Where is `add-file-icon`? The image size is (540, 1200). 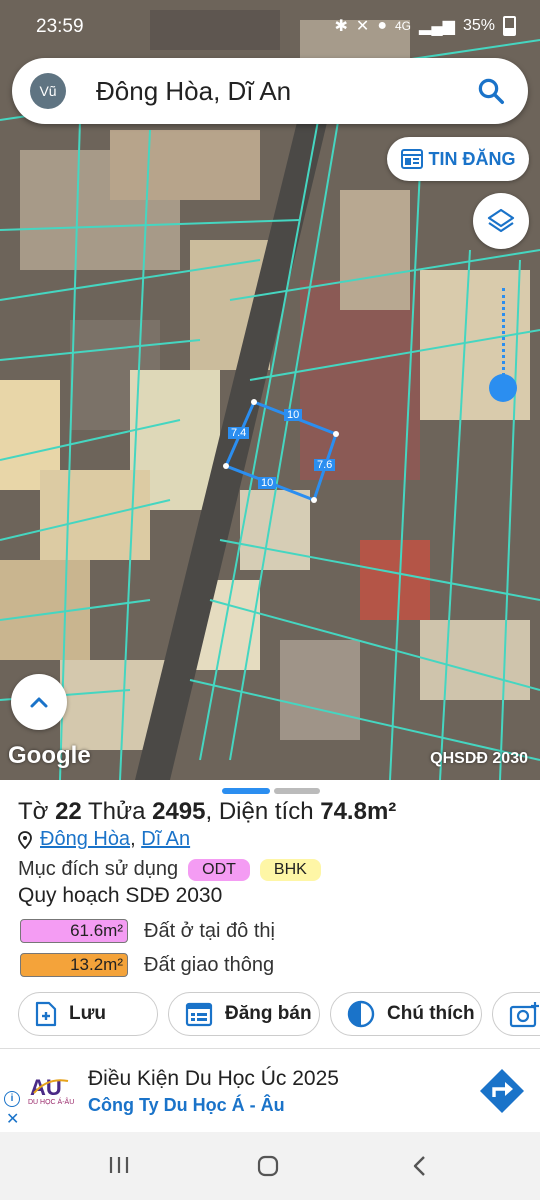 add-file-icon is located at coordinates (46, 1014).